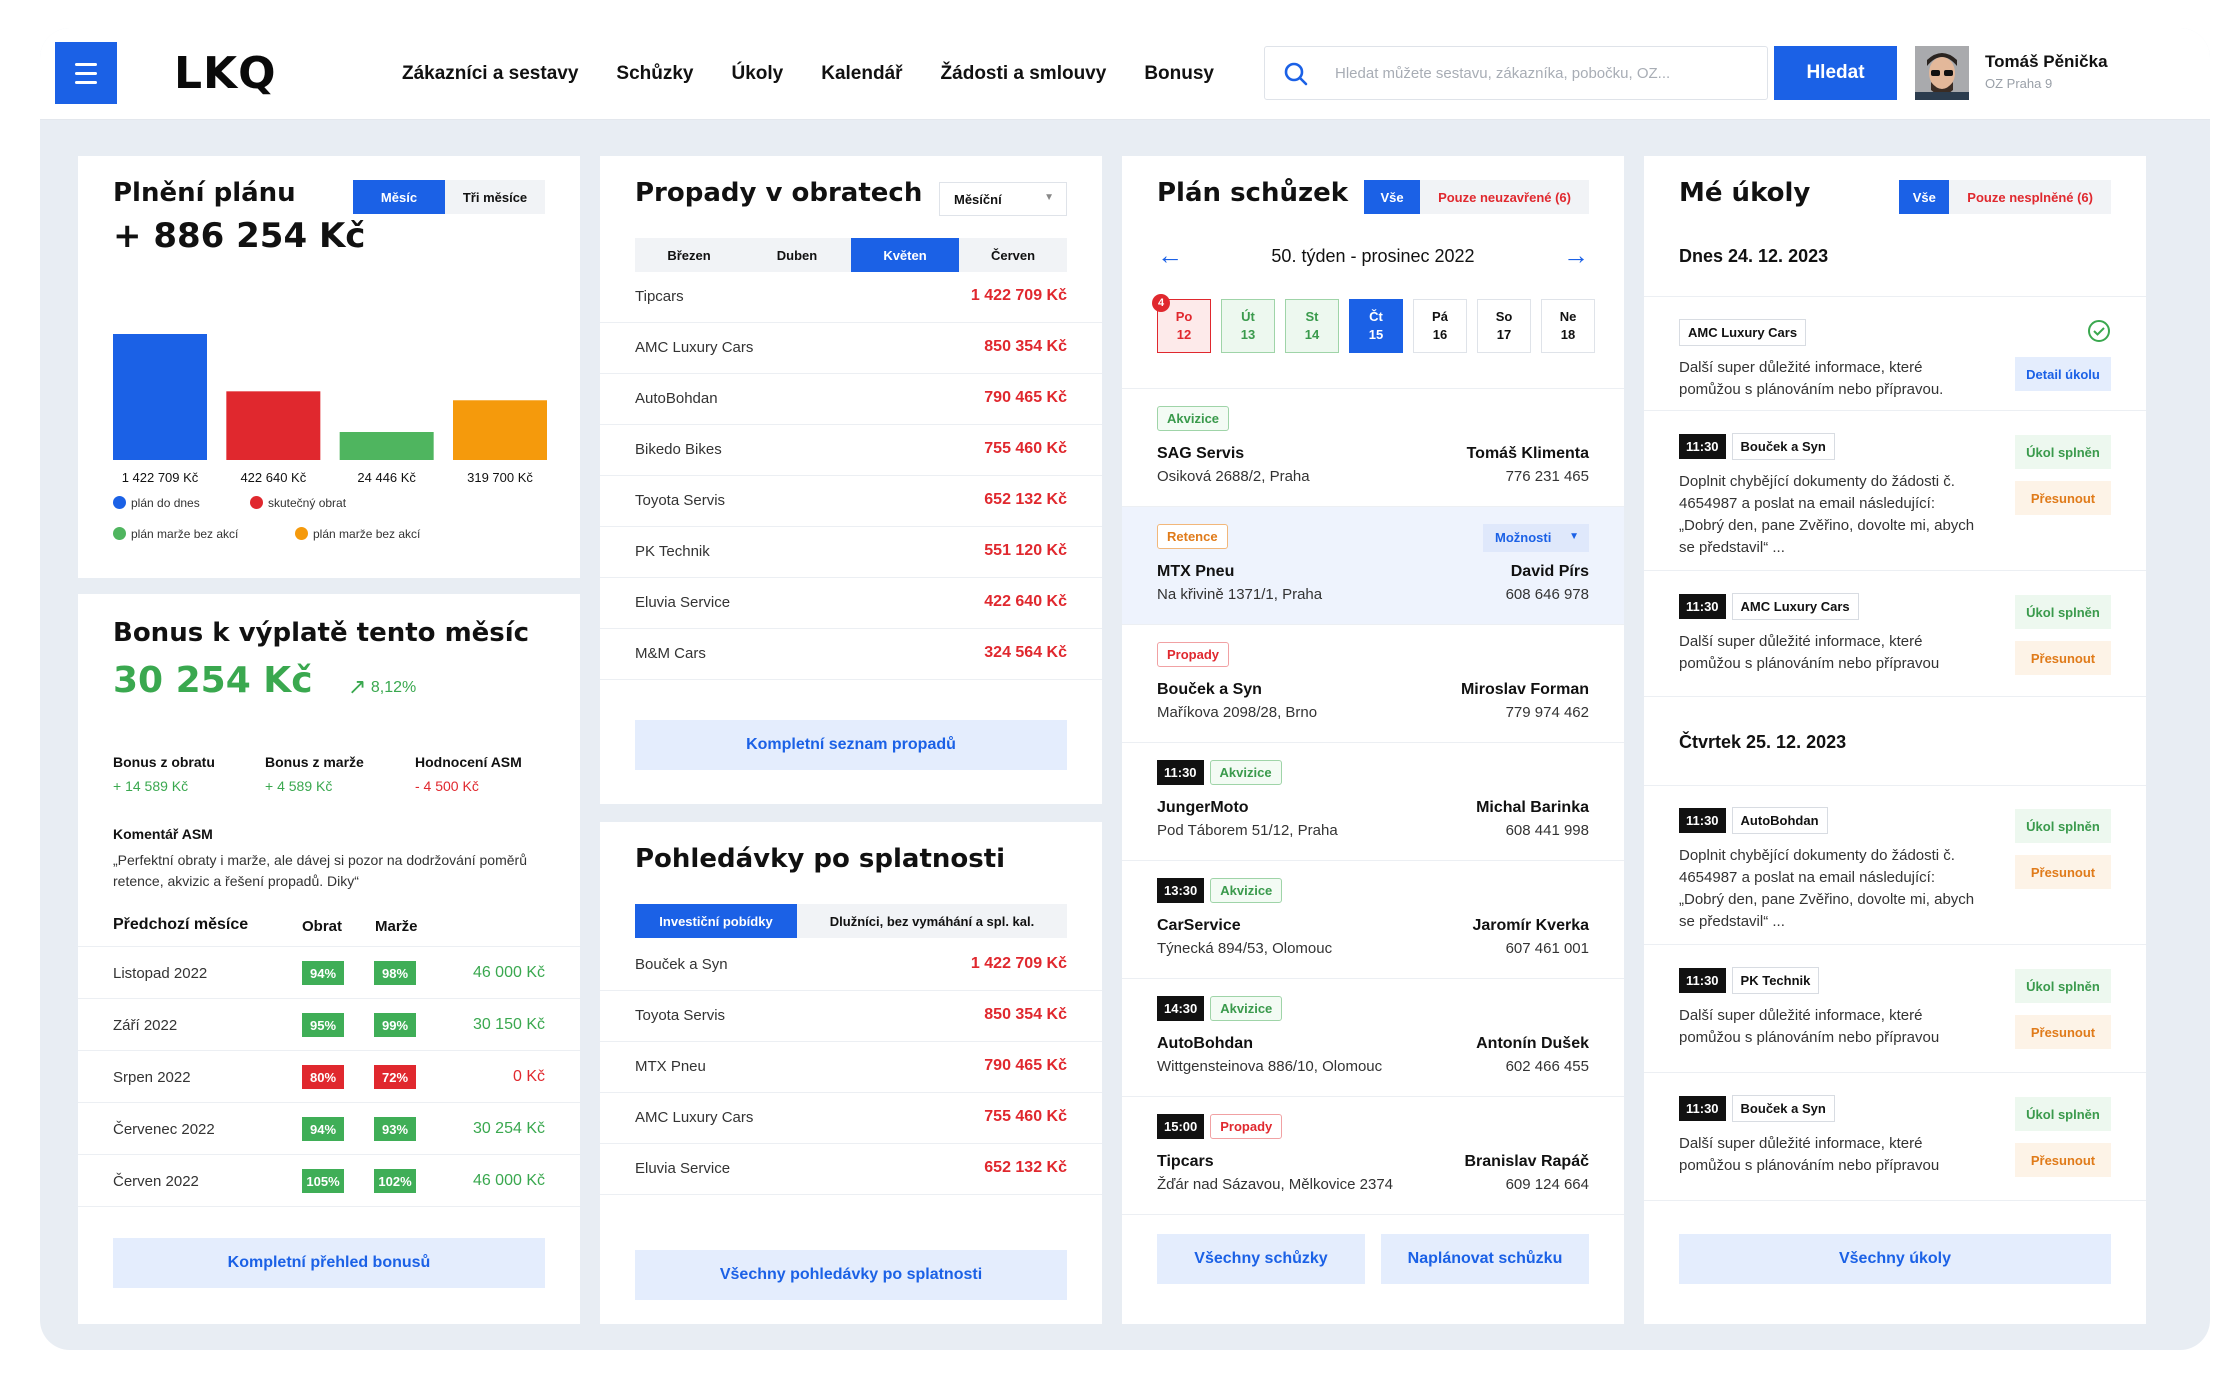 The image size is (2233, 1381). I want to click on prev-month-row: Srpen 2022 80% 72% 0 Kč, so click(329, 1077).